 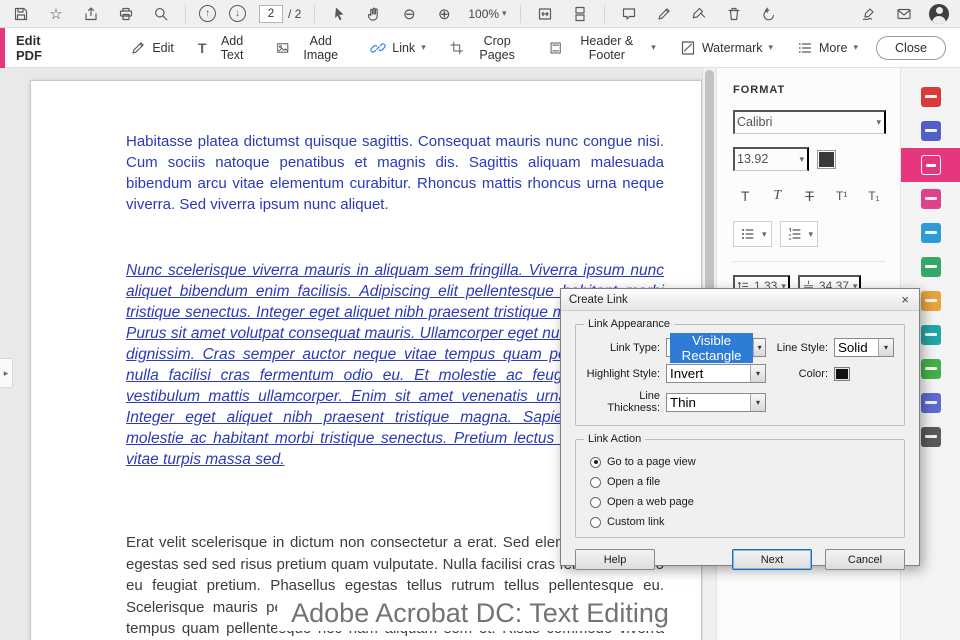 I want to click on account-button, so click(x=939, y=14).